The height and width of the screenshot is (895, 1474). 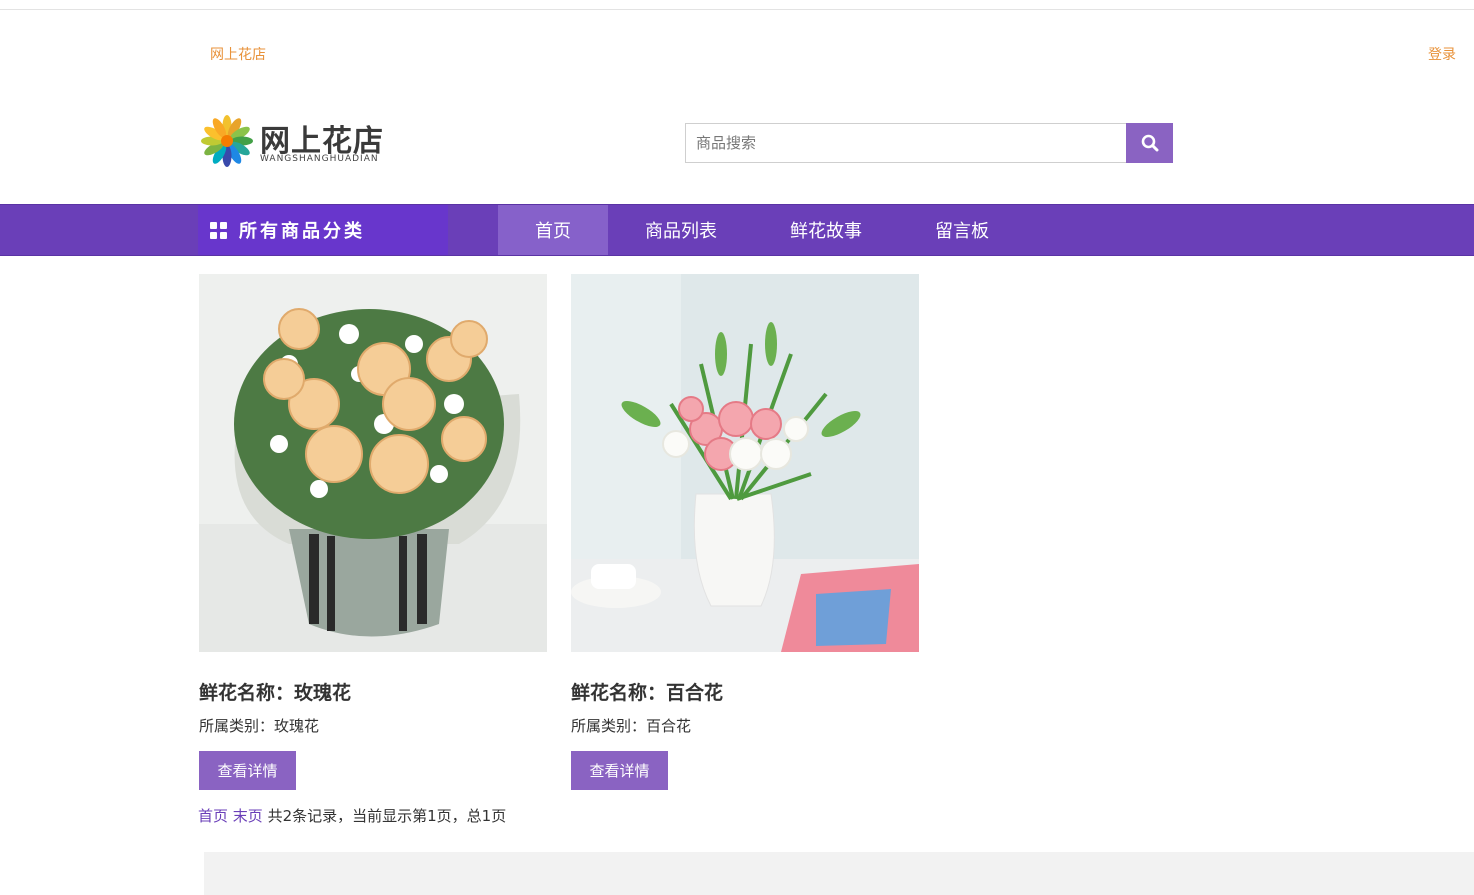 I want to click on all-categories-menu: 所有商品分类, so click(x=323, y=230).